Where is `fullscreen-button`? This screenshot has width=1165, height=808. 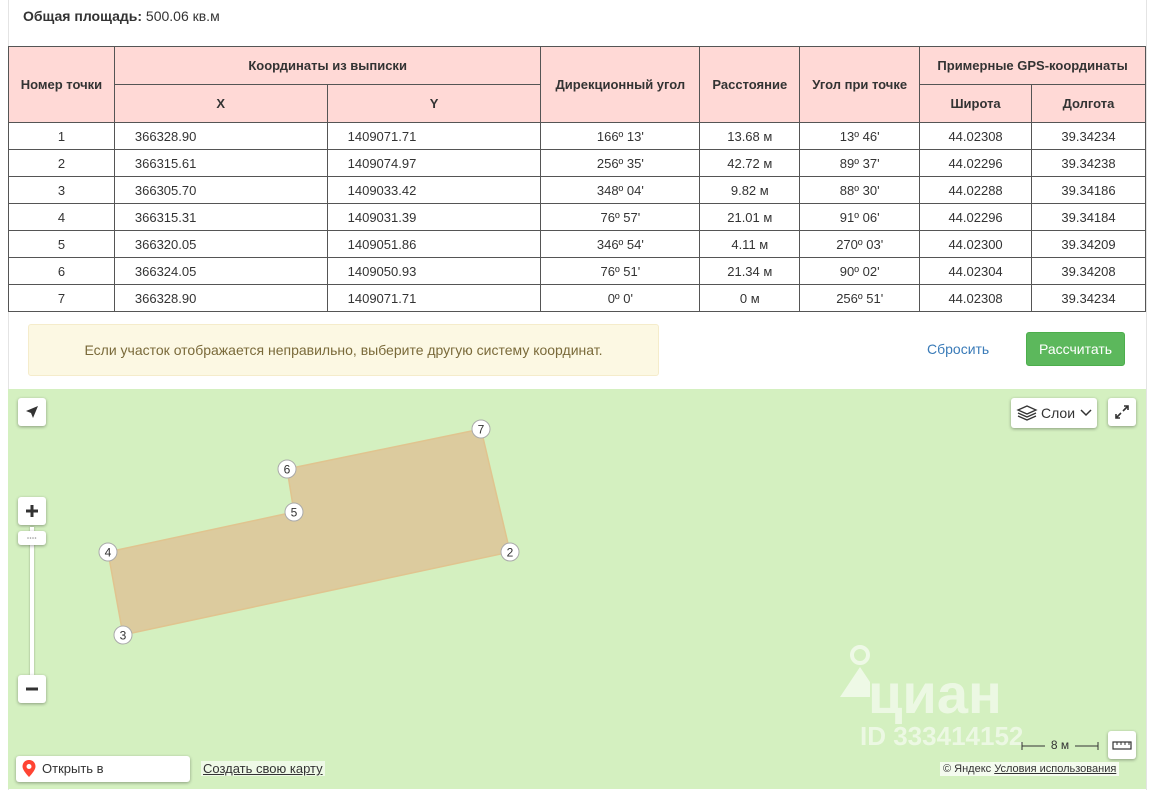
fullscreen-button is located at coordinates (1122, 412).